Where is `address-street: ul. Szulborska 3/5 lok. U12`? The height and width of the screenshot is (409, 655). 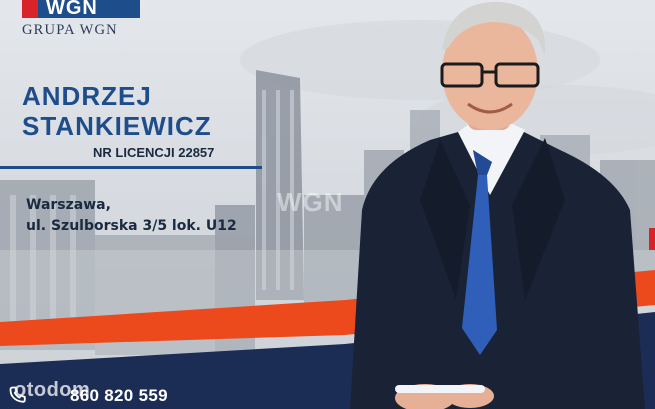
address-street: ul. Szulborska 3/5 lok. U12 is located at coordinates (131, 226).